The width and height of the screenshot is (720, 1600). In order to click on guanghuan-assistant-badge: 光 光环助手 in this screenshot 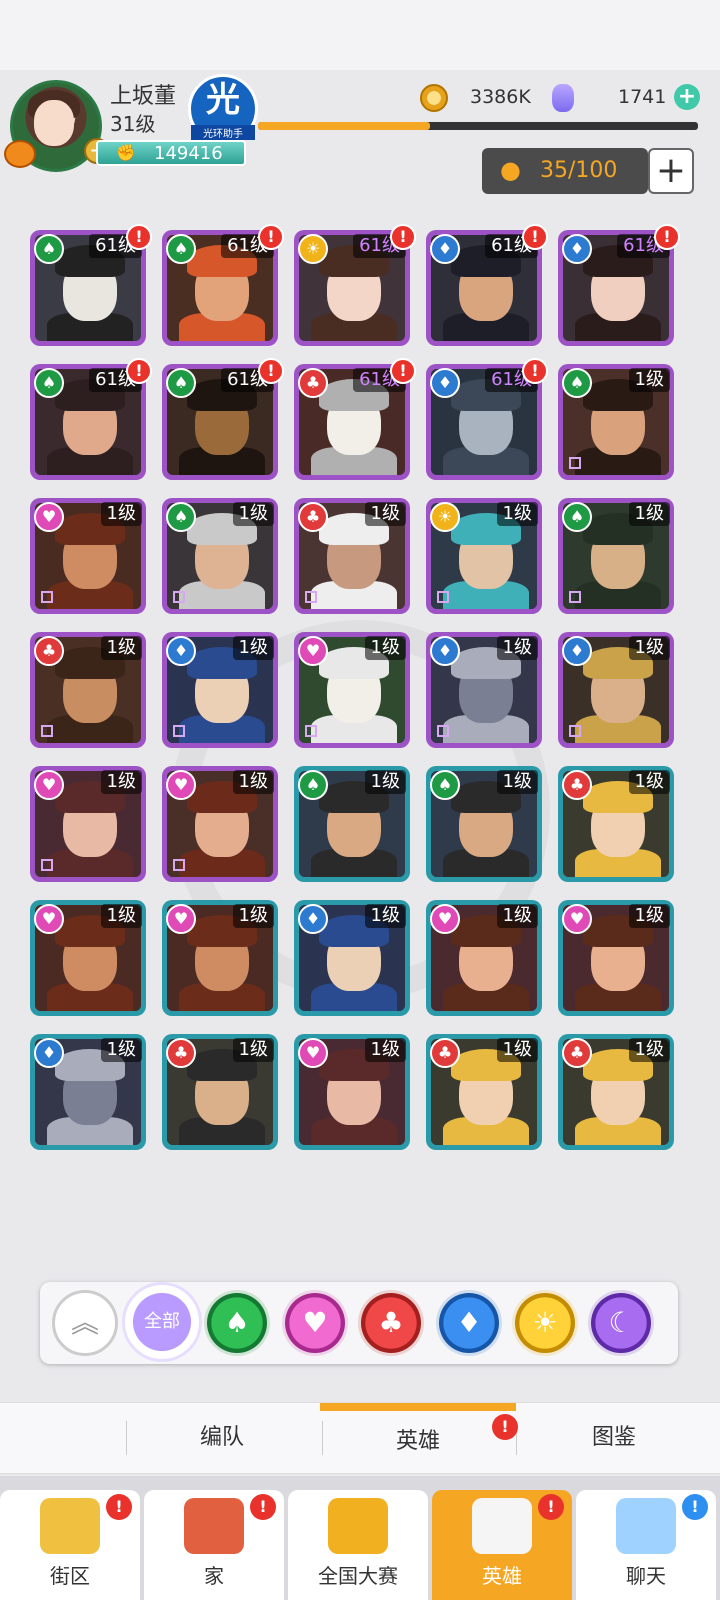, I will do `click(223, 109)`.